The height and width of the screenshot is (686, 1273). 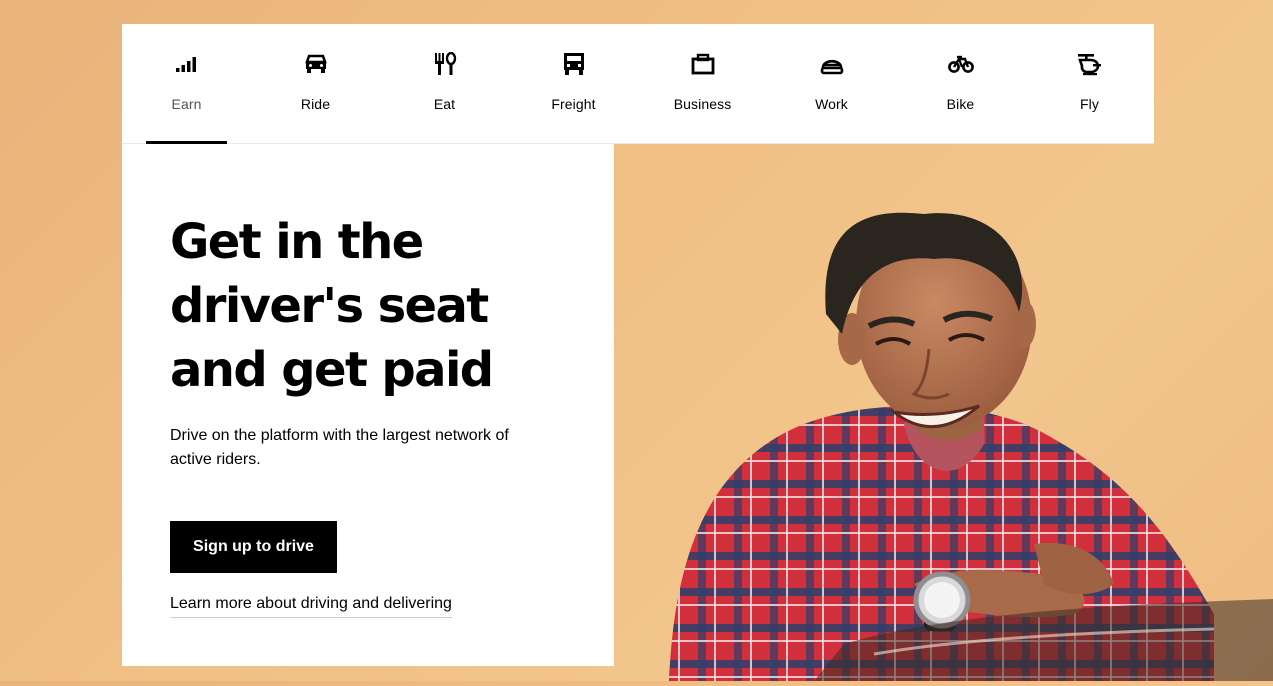 What do you see at coordinates (445, 64) in the screenshot?
I see `fork-knife-icon` at bounding box center [445, 64].